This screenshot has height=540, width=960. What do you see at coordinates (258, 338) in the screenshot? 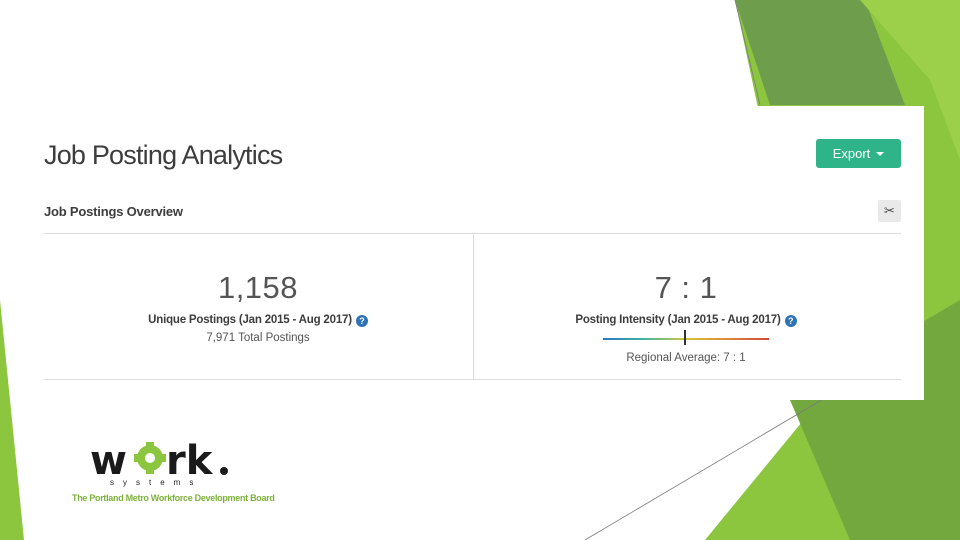
I see `total-postings: 7,971 Total Postings` at bounding box center [258, 338].